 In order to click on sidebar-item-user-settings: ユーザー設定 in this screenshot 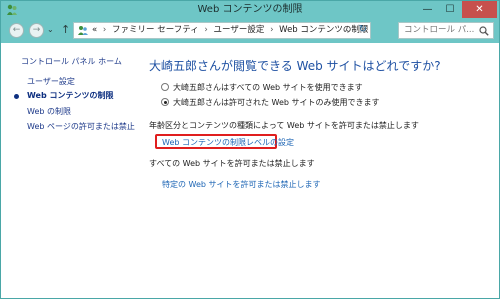, I will do `click(51, 81)`.